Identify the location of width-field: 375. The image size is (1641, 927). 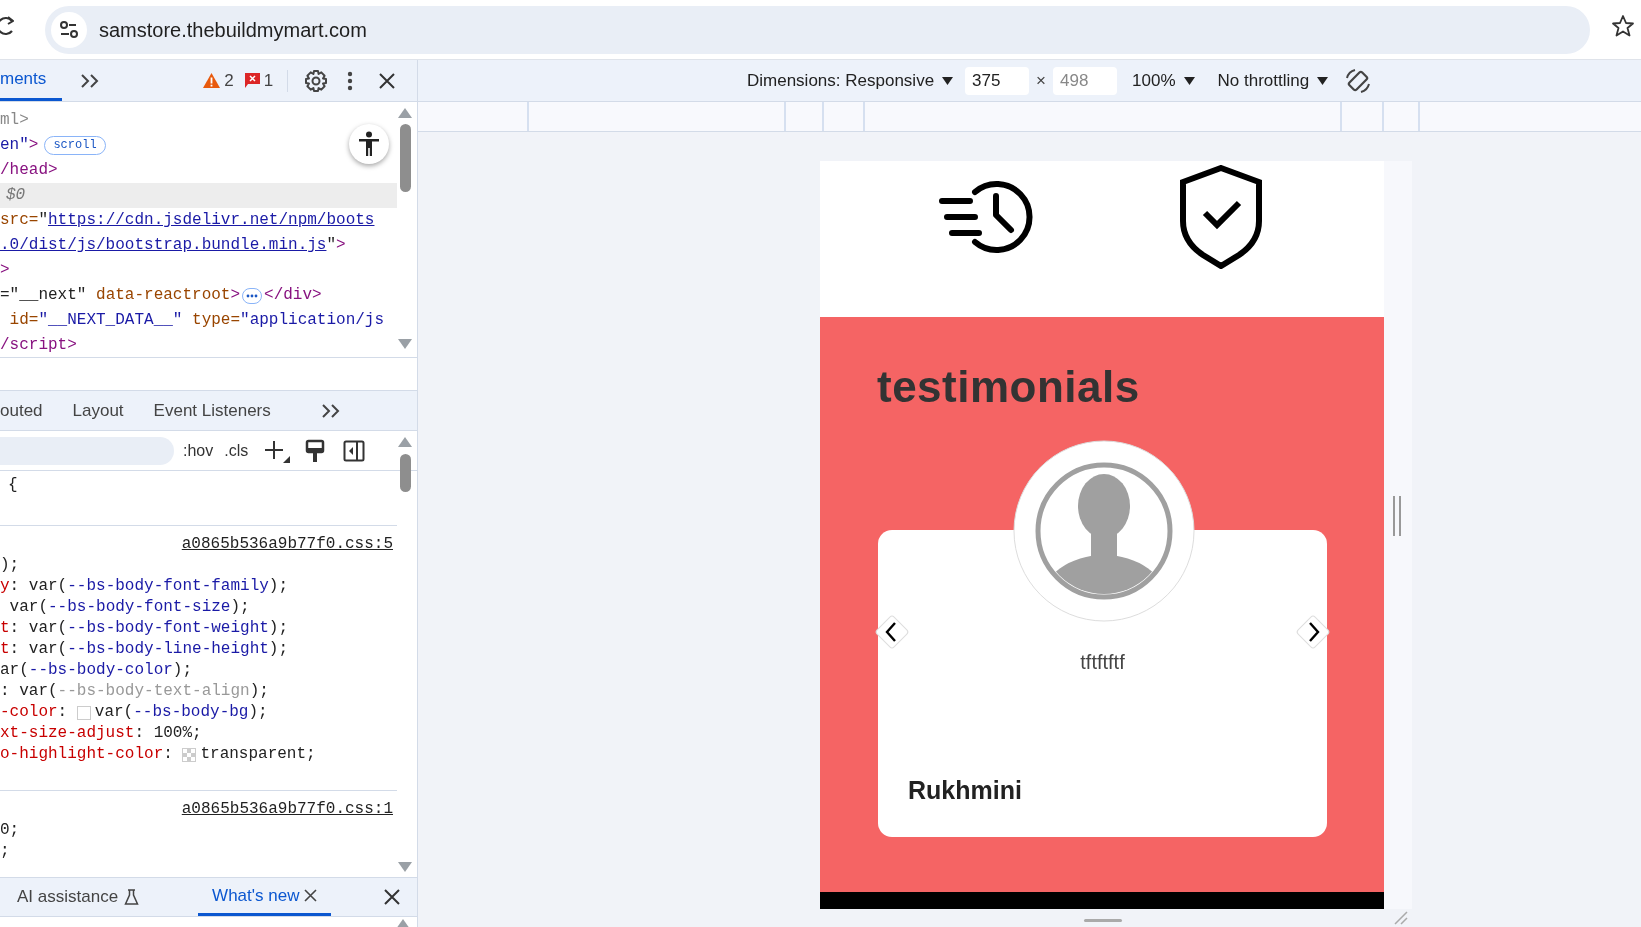
(997, 80).